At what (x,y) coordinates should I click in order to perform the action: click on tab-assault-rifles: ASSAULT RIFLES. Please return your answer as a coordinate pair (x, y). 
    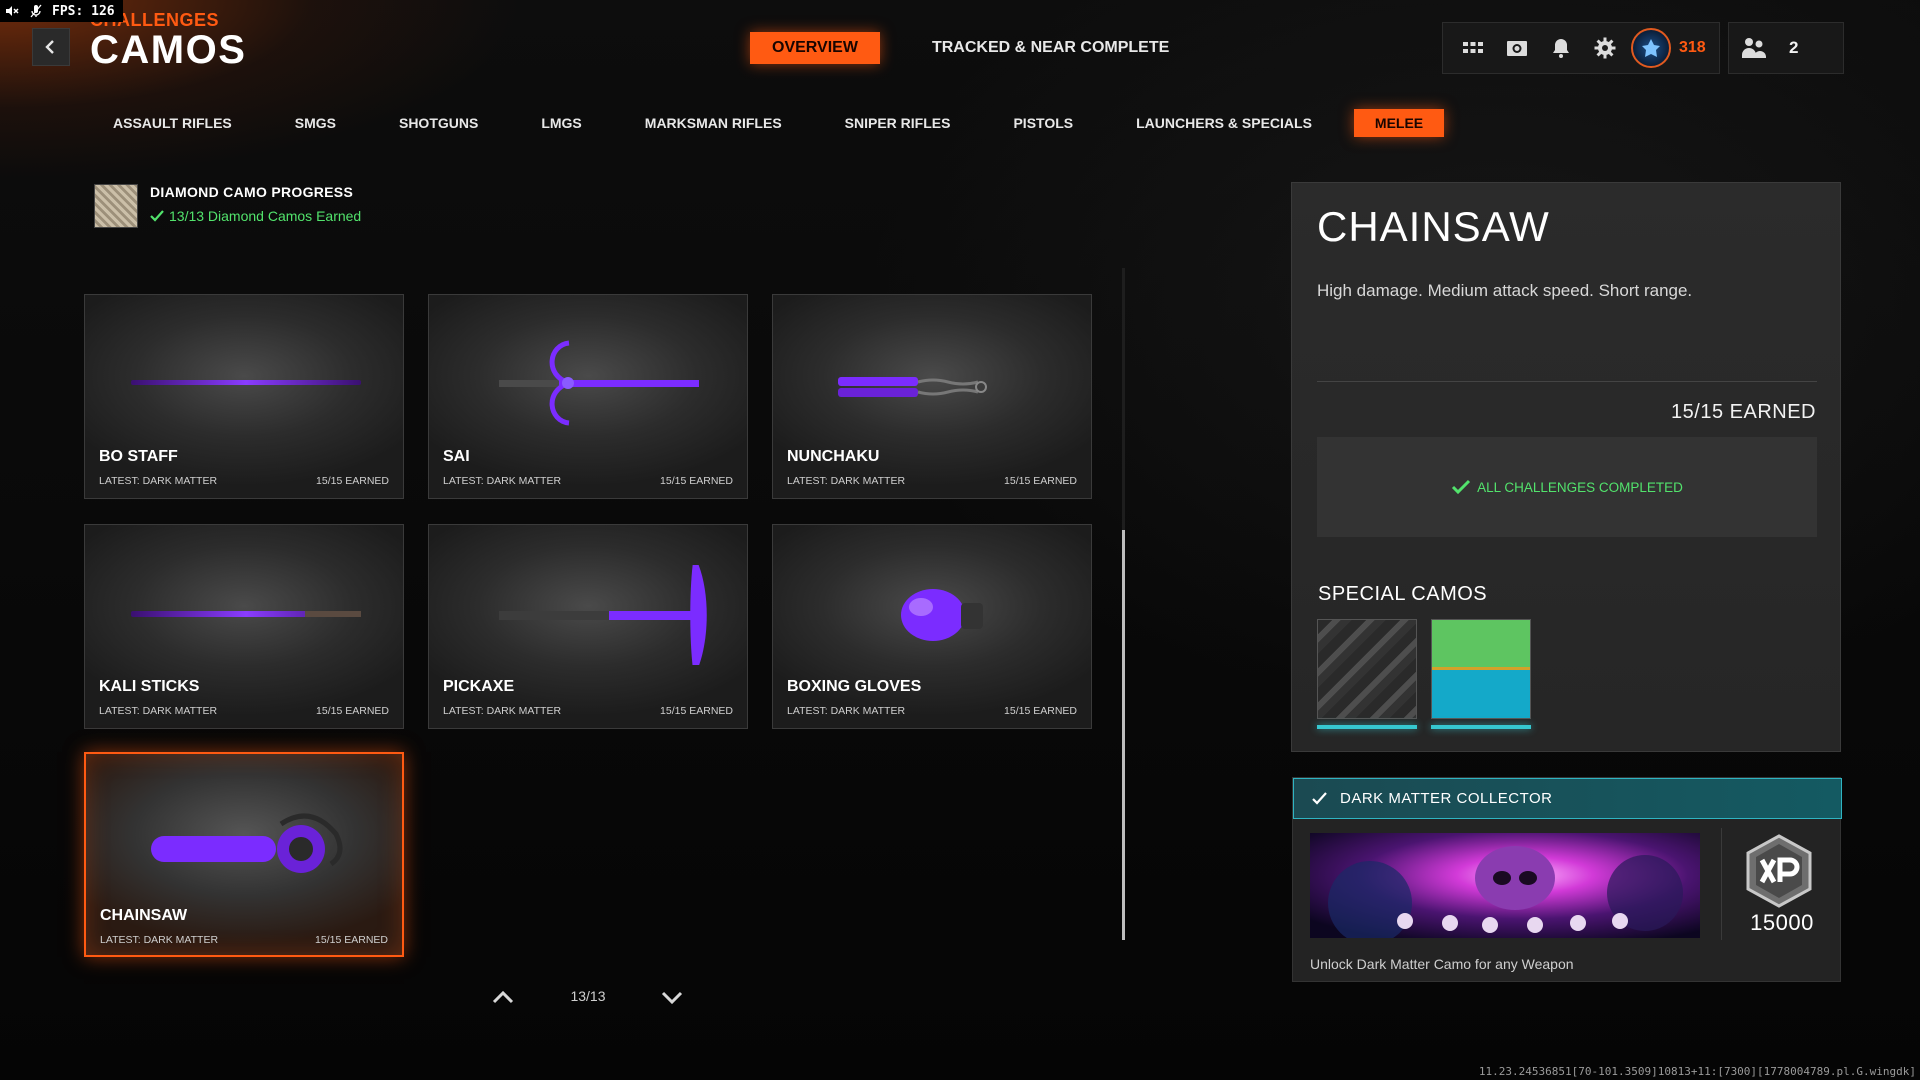
    Looking at the image, I should click on (172, 123).